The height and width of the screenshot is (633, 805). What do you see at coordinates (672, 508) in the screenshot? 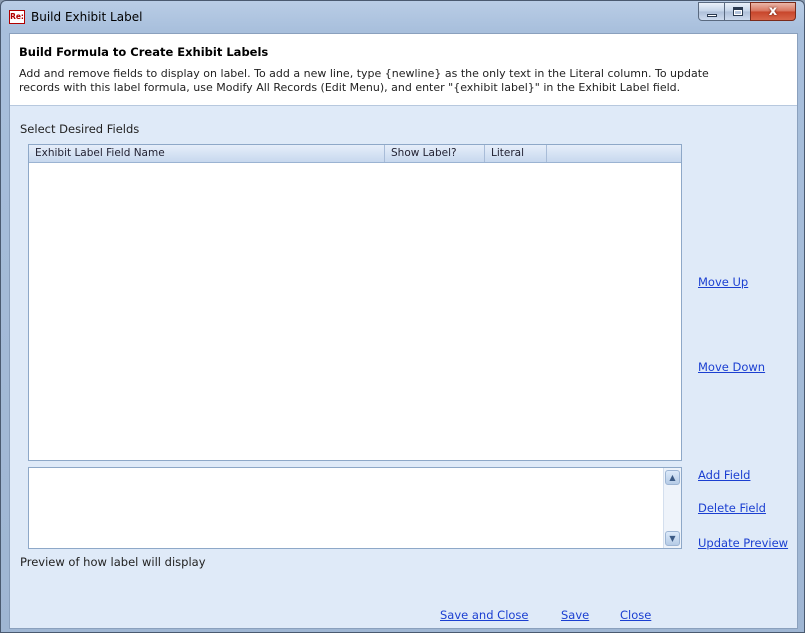
I see `preview-scrollbar: ▲ ▼` at bounding box center [672, 508].